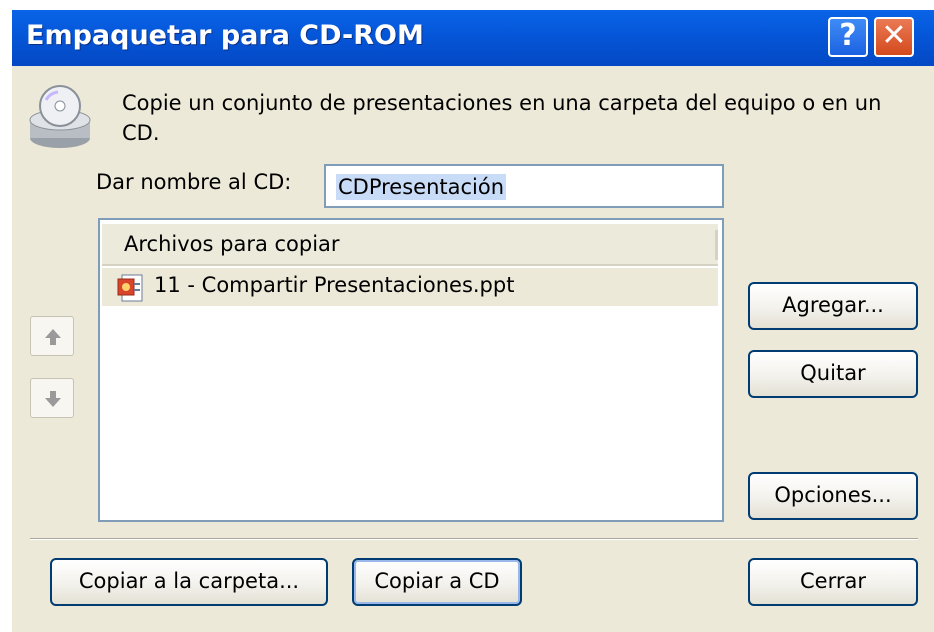 Image resolution: width=934 pixels, height=632 pixels. I want to click on move-up-icon, so click(53, 337).